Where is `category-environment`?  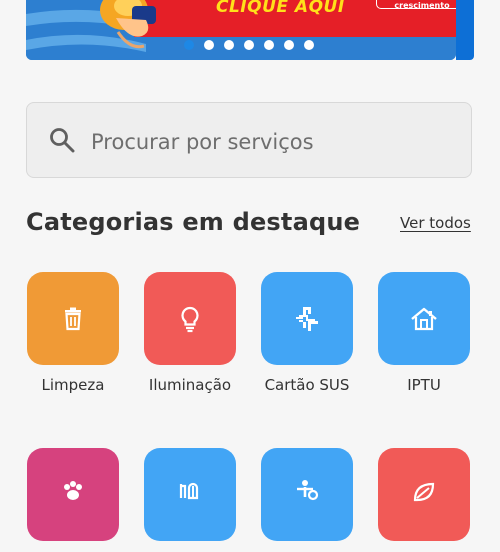 category-environment is located at coordinates (190, 500).